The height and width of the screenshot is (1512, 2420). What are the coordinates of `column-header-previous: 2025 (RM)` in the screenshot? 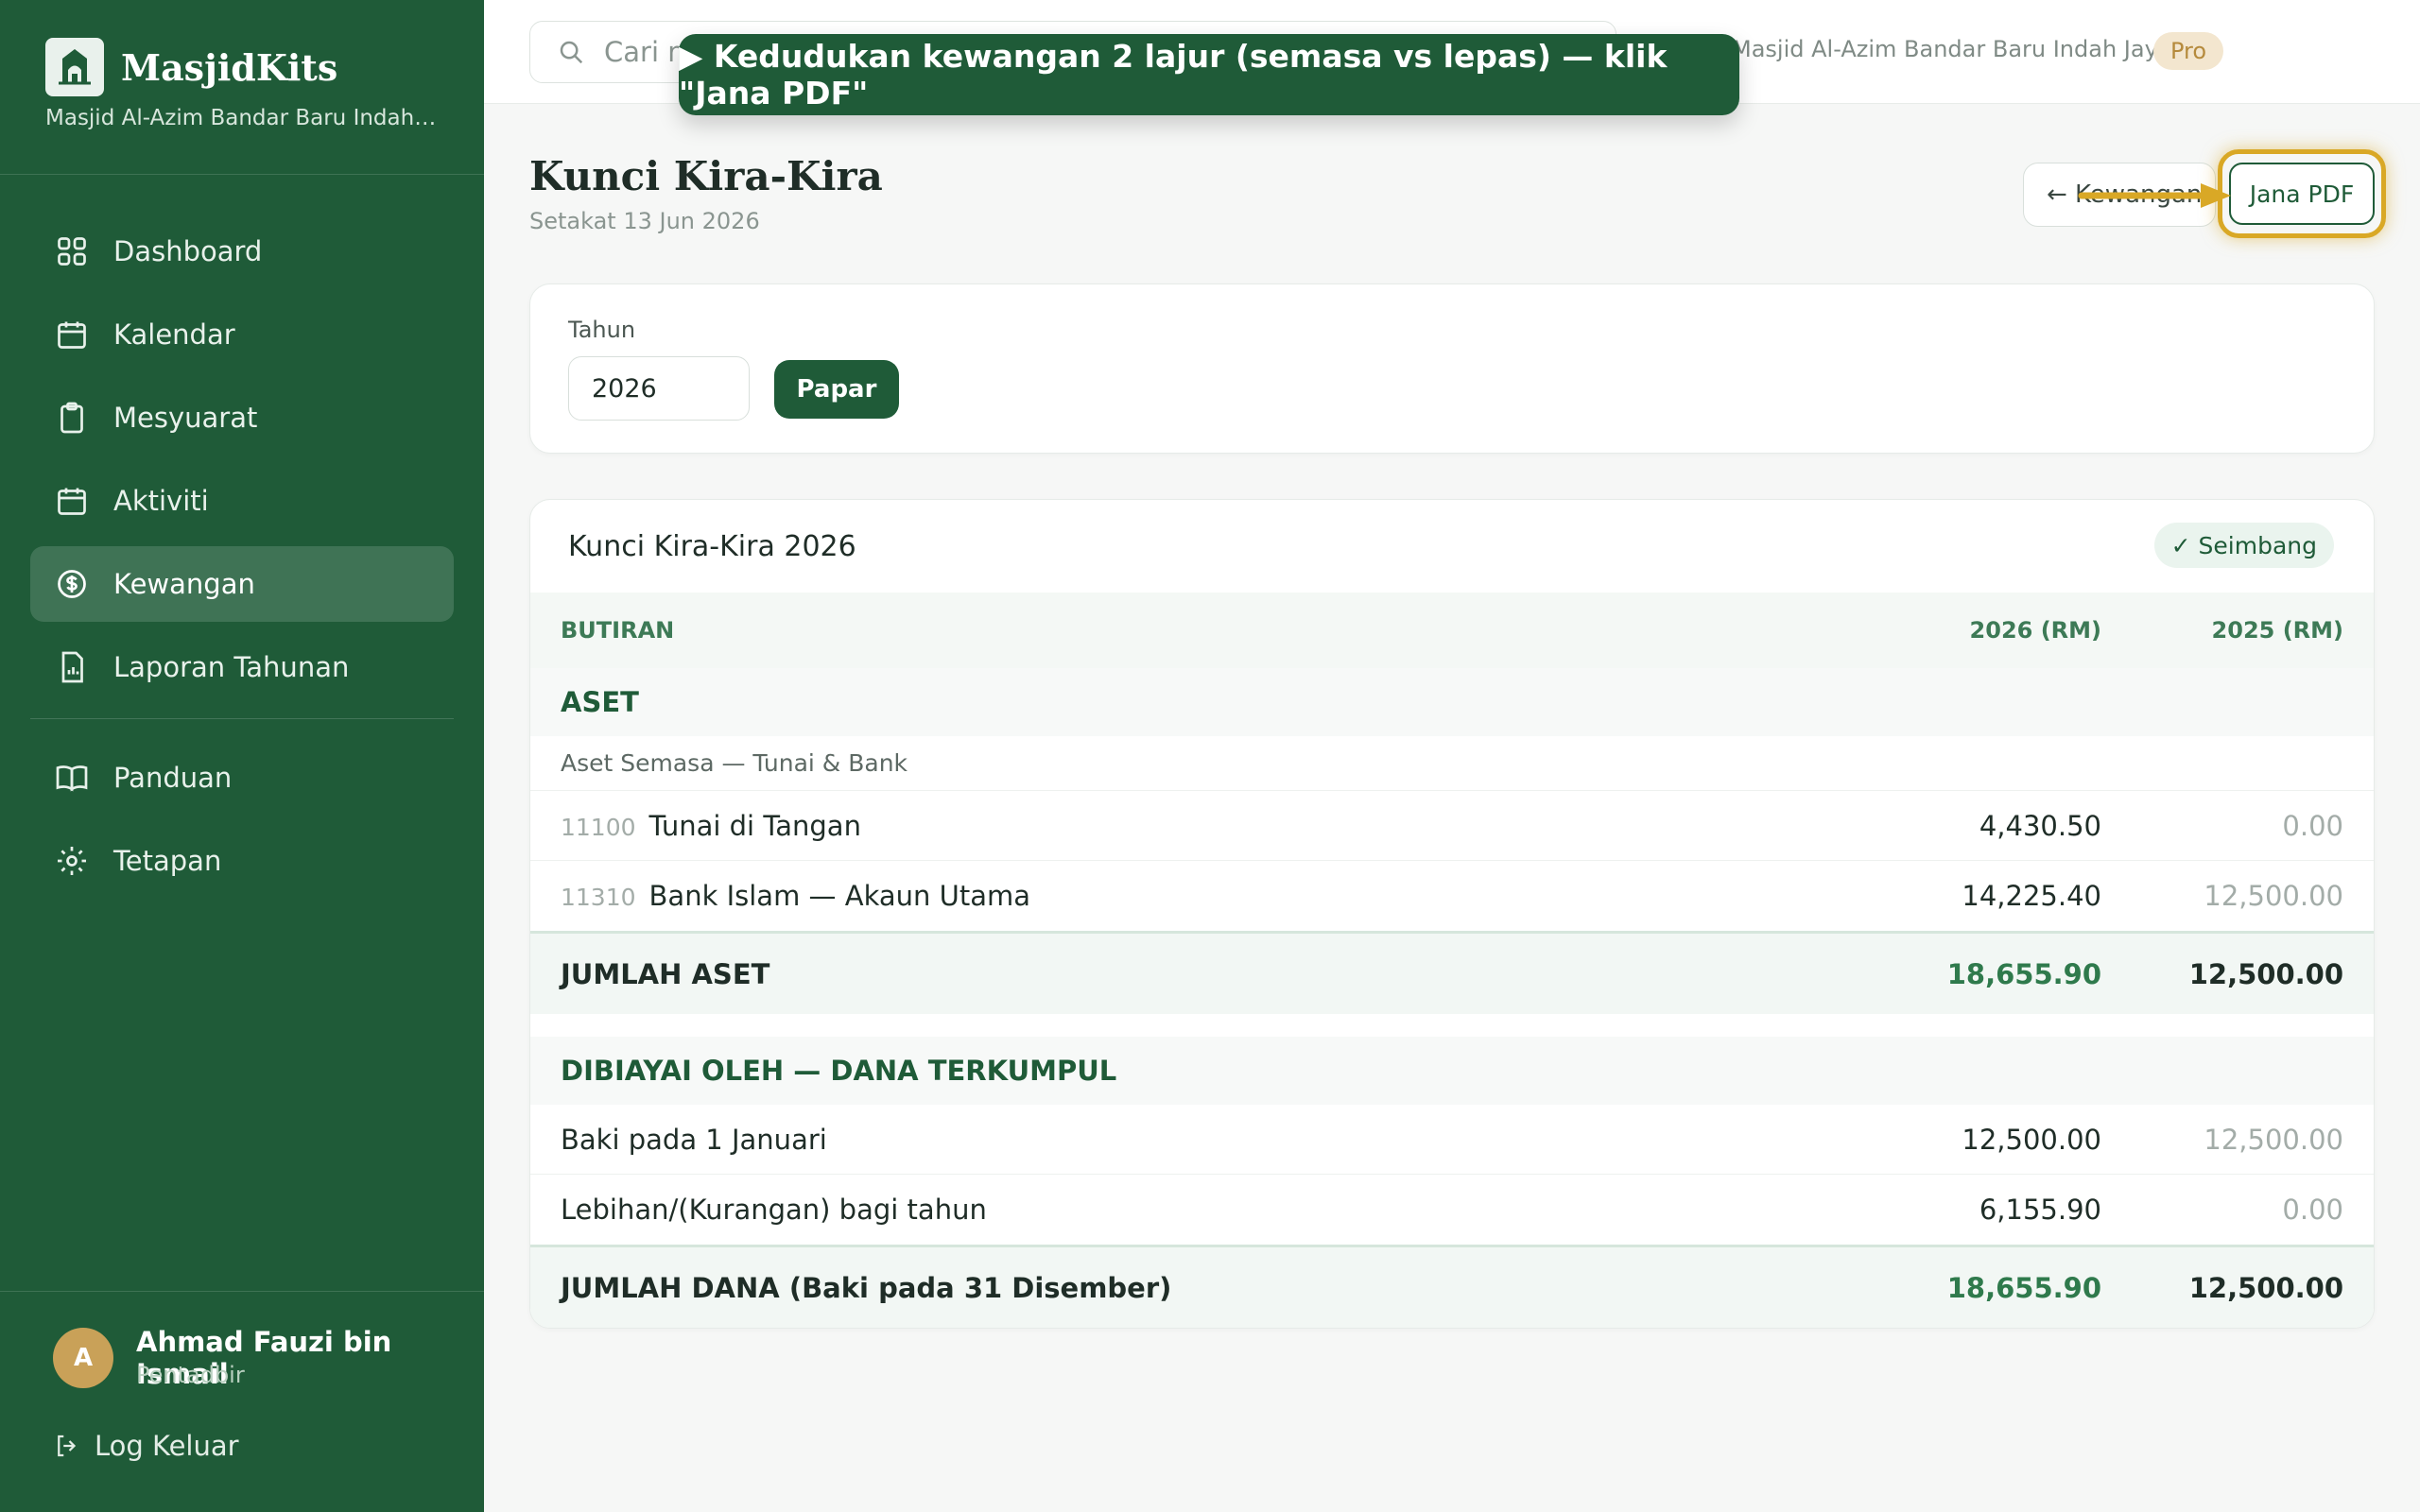 It's located at (2277, 630).